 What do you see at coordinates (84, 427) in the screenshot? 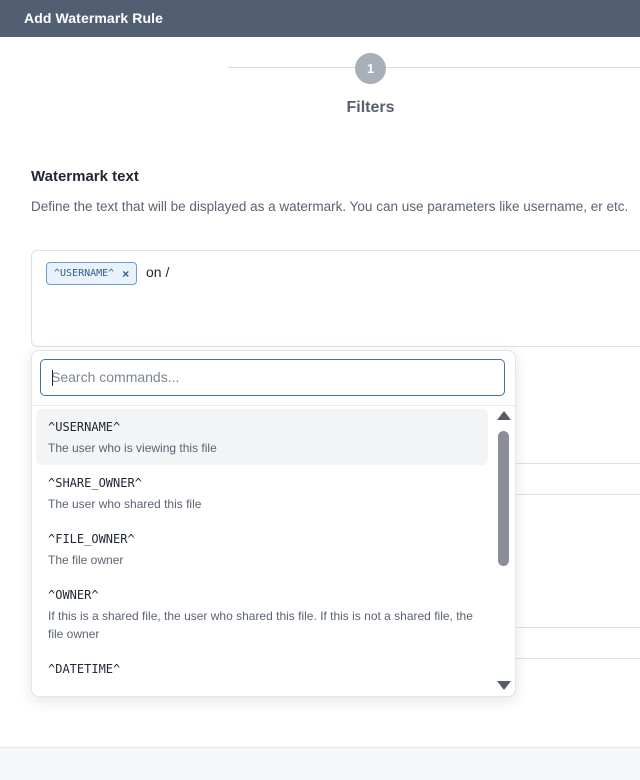
I see `command-name: ^USERNAME^` at bounding box center [84, 427].